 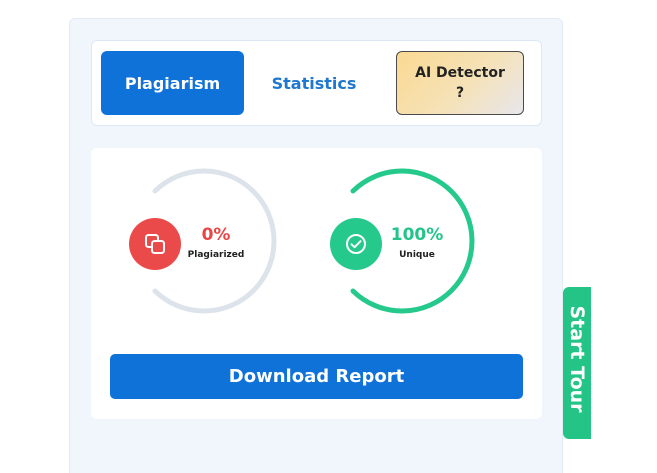 I want to click on copy-icon, so click(x=155, y=244).